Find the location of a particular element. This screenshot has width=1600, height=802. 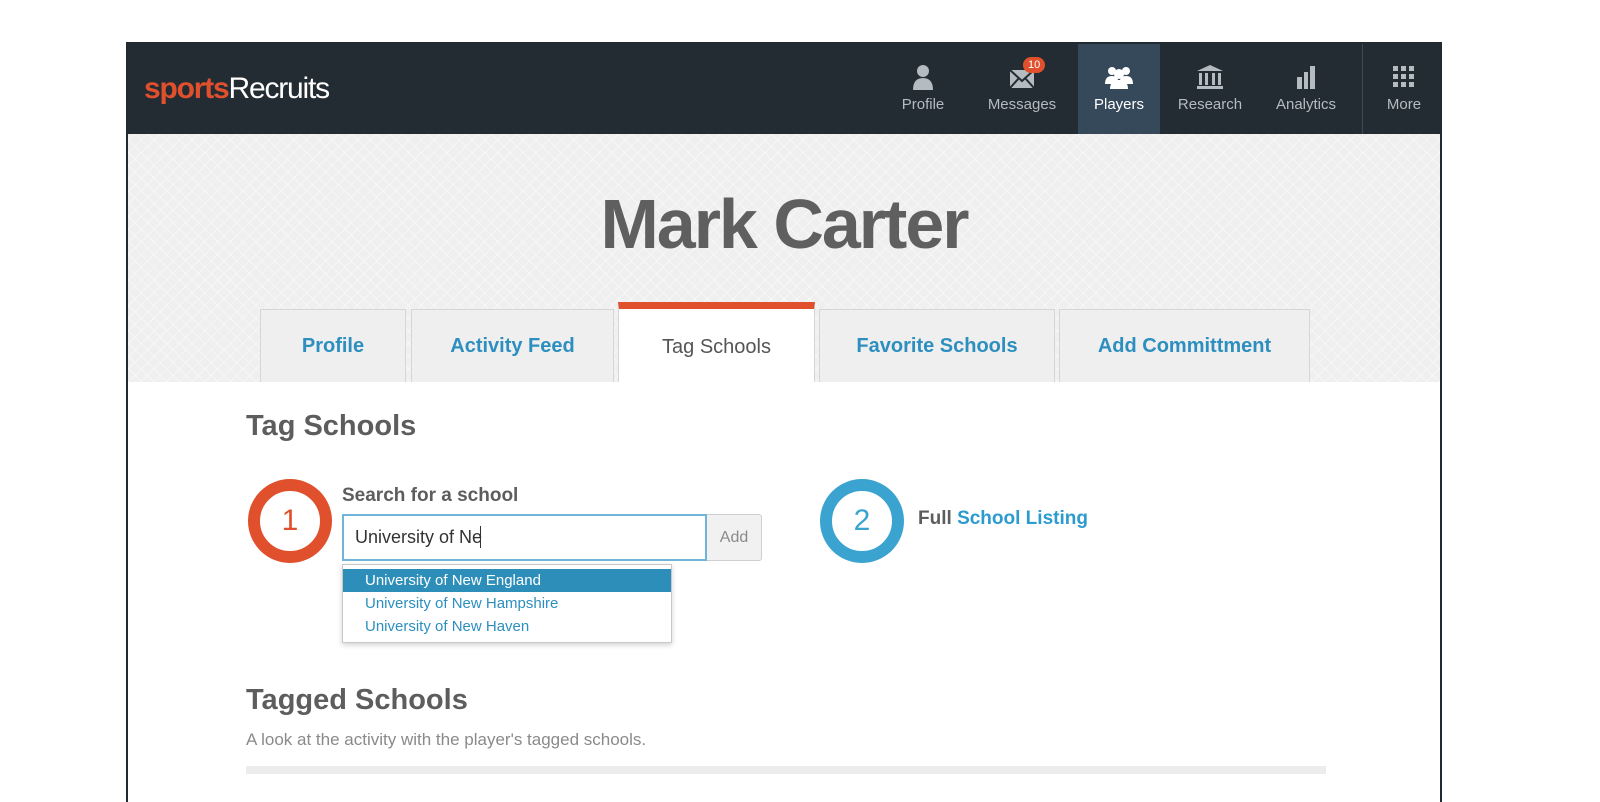

tab-activity-feed: Activity Feed is located at coordinates (512, 345).